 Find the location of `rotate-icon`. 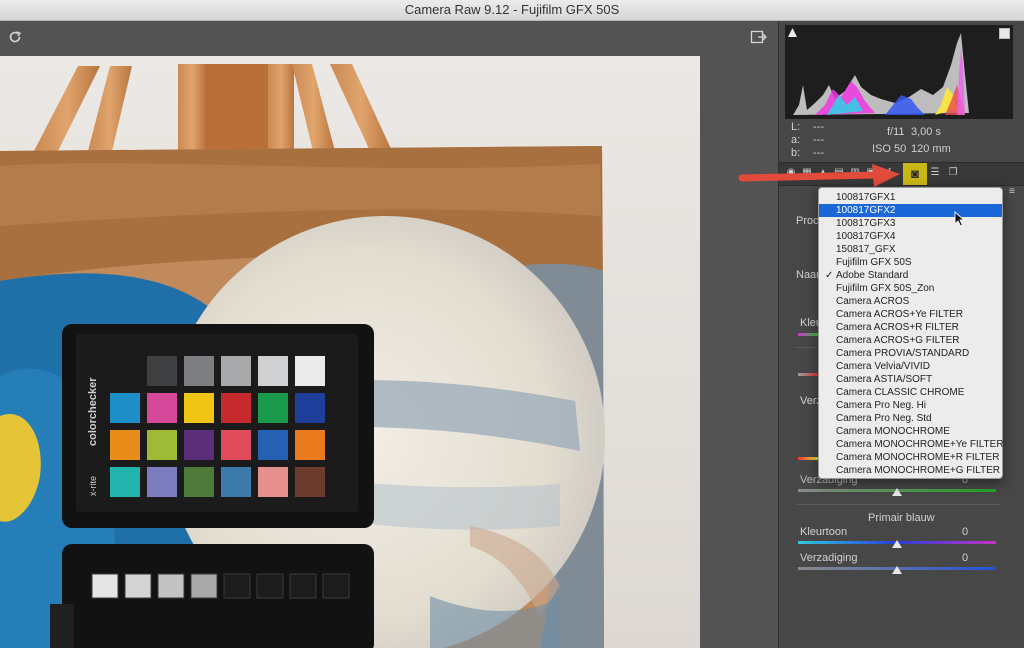

rotate-icon is located at coordinates (15, 38).